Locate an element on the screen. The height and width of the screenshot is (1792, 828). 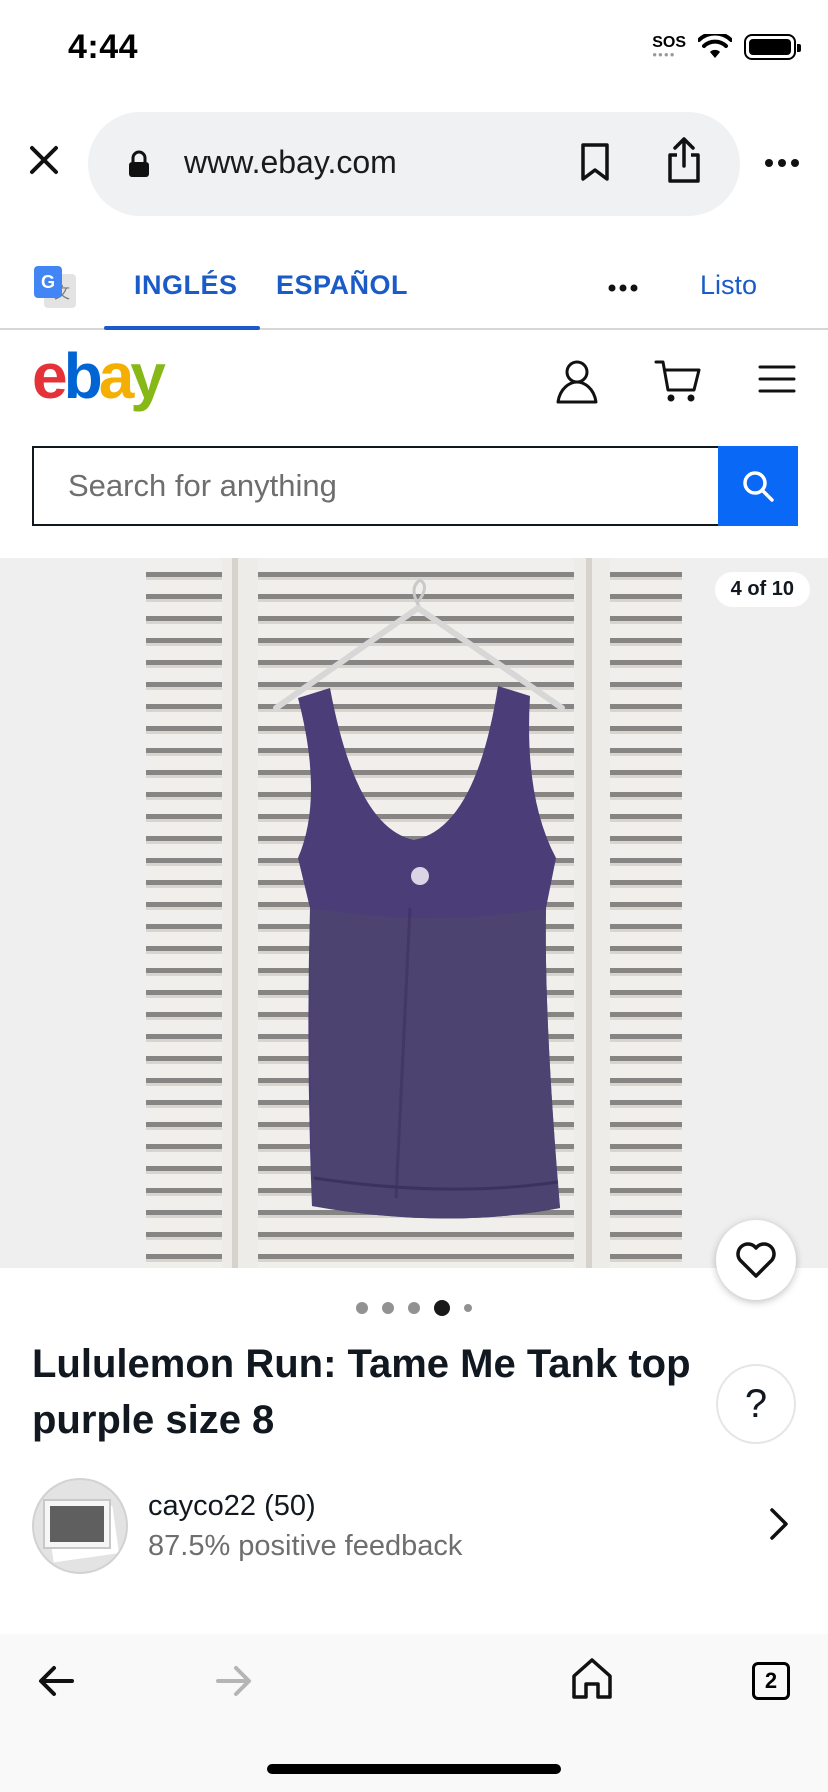
address-bar: www.ebay.com is located at coordinates (414, 164).